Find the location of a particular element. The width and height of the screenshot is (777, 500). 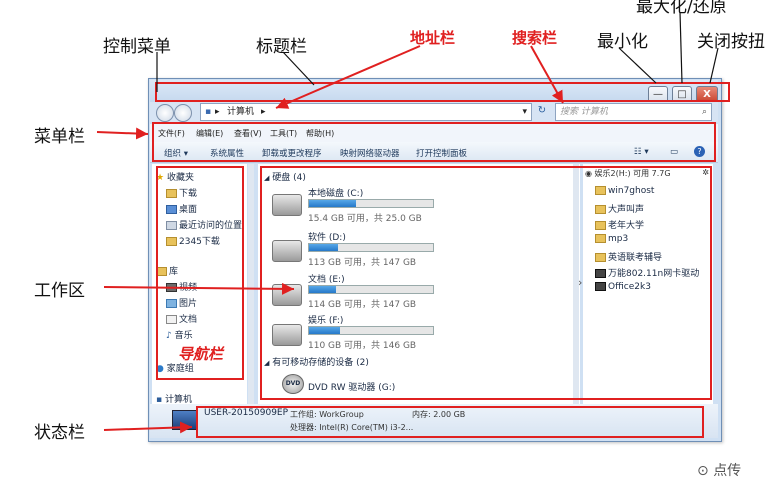

arrow-search-bar is located at coordinates (547, 74).